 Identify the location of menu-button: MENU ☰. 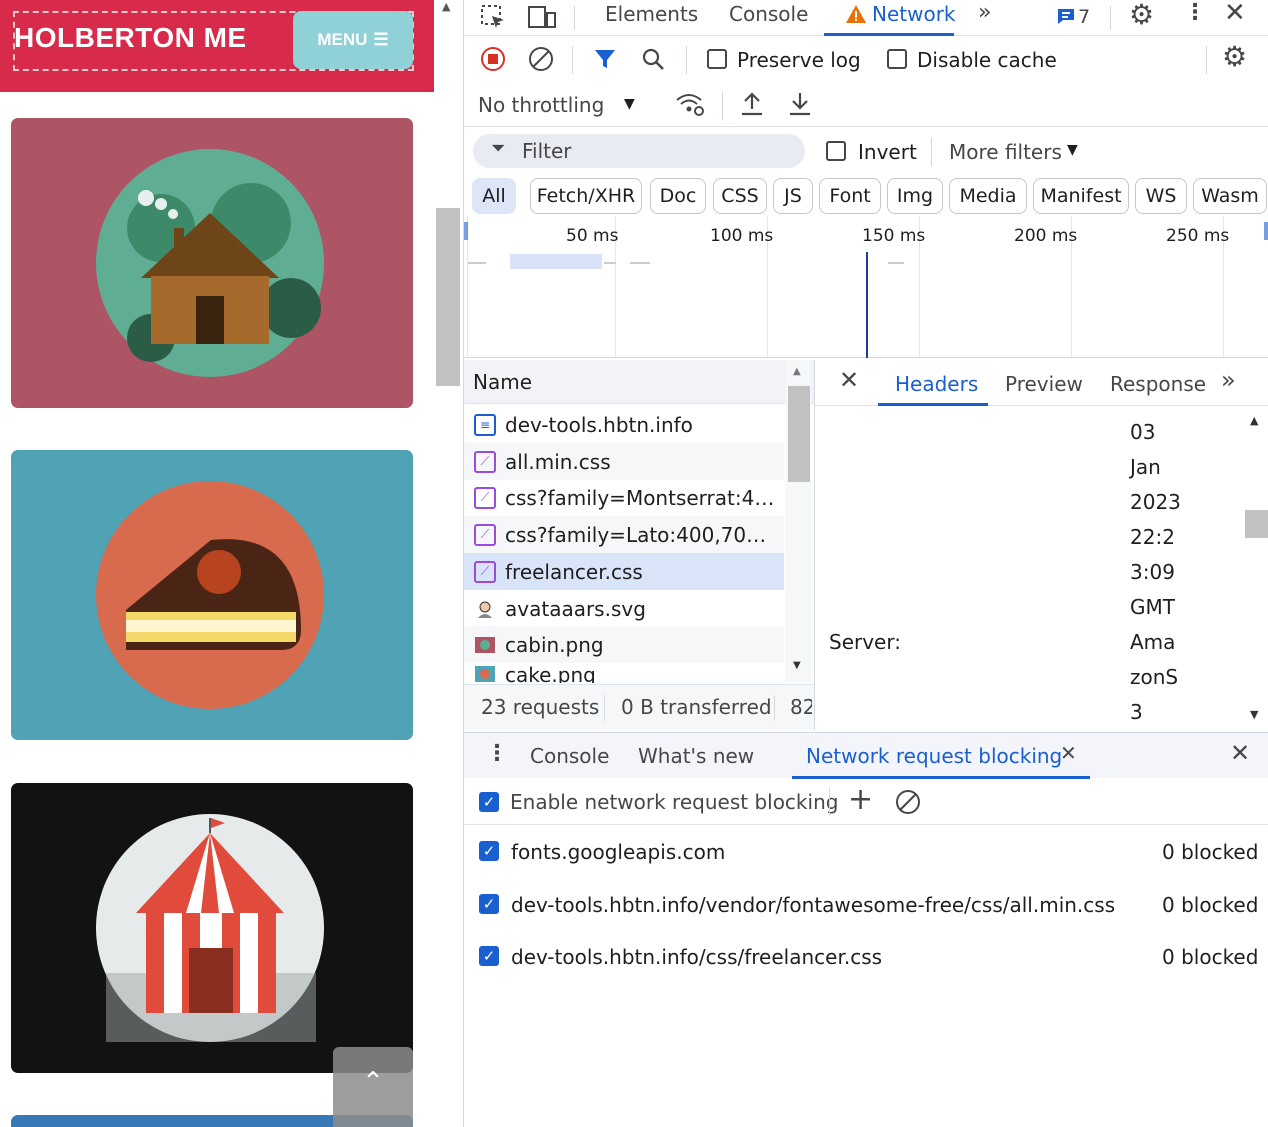
(353, 40).